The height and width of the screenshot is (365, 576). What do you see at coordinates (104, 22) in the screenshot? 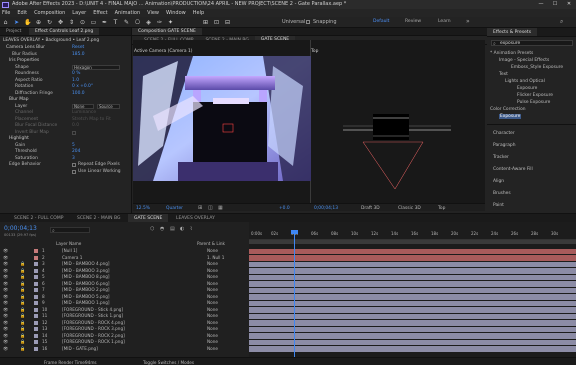
I see `pen-tool-icon: ✒` at bounding box center [104, 22].